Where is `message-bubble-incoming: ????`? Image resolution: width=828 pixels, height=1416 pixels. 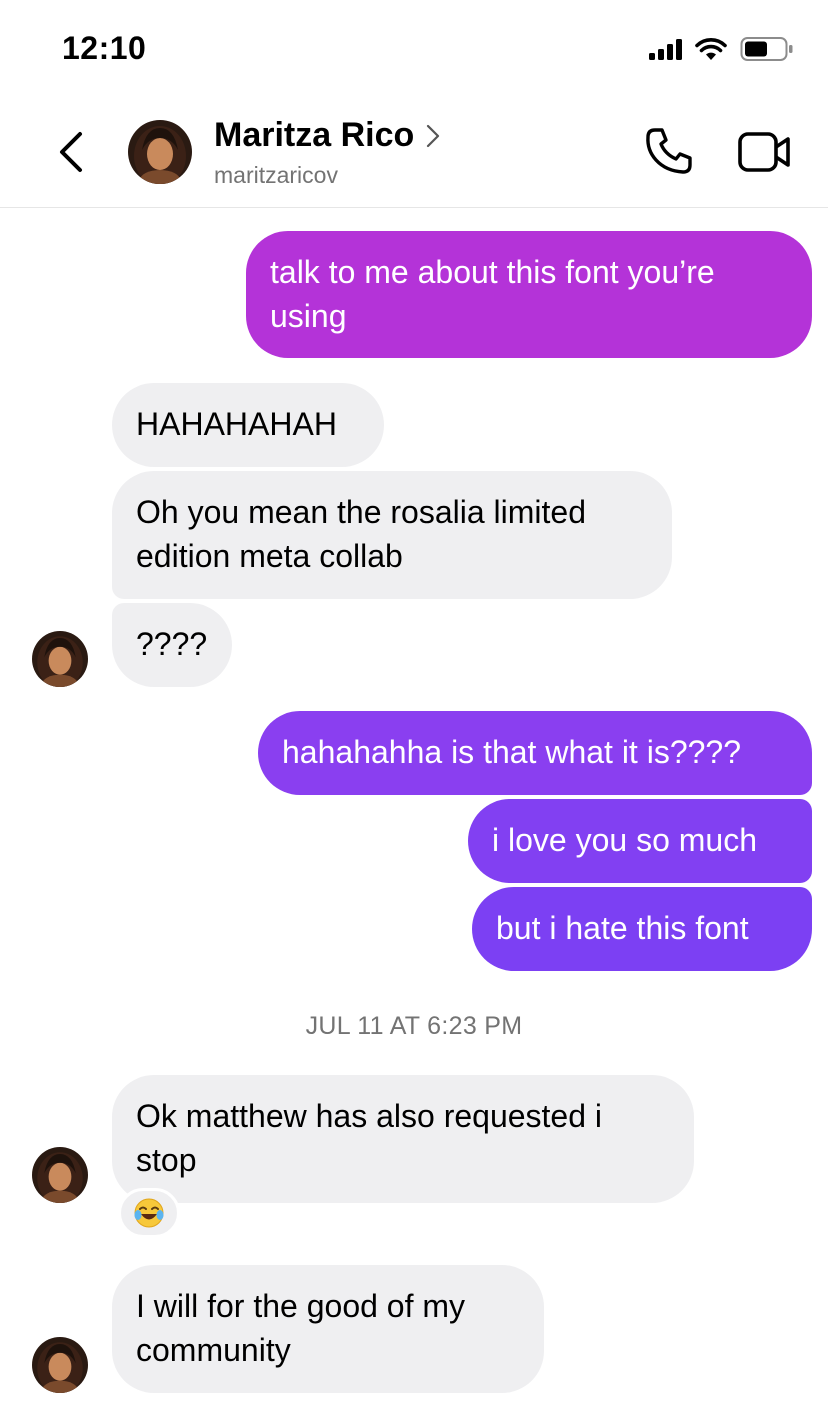
message-bubble-incoming: ???? is located at coordinates (172, 645).